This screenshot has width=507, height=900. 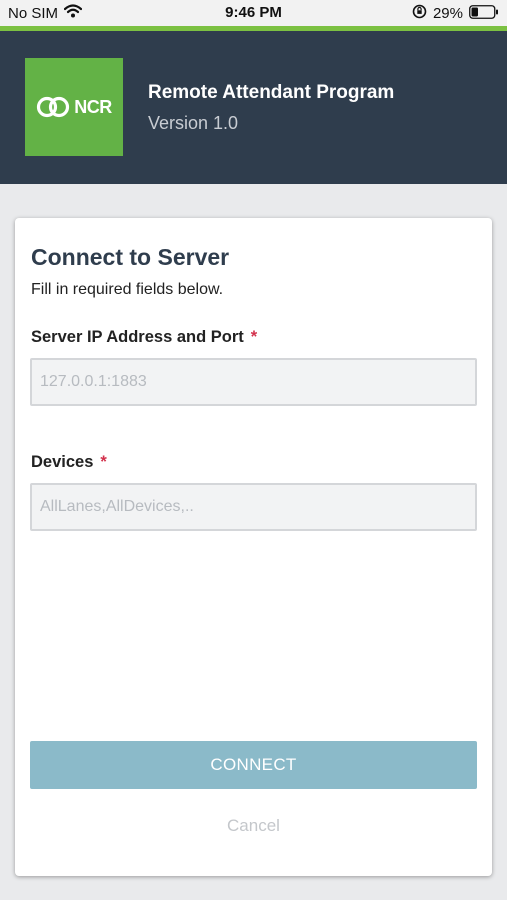 I want to click on devices-label-text: Devices, so click(x=62, y=462).